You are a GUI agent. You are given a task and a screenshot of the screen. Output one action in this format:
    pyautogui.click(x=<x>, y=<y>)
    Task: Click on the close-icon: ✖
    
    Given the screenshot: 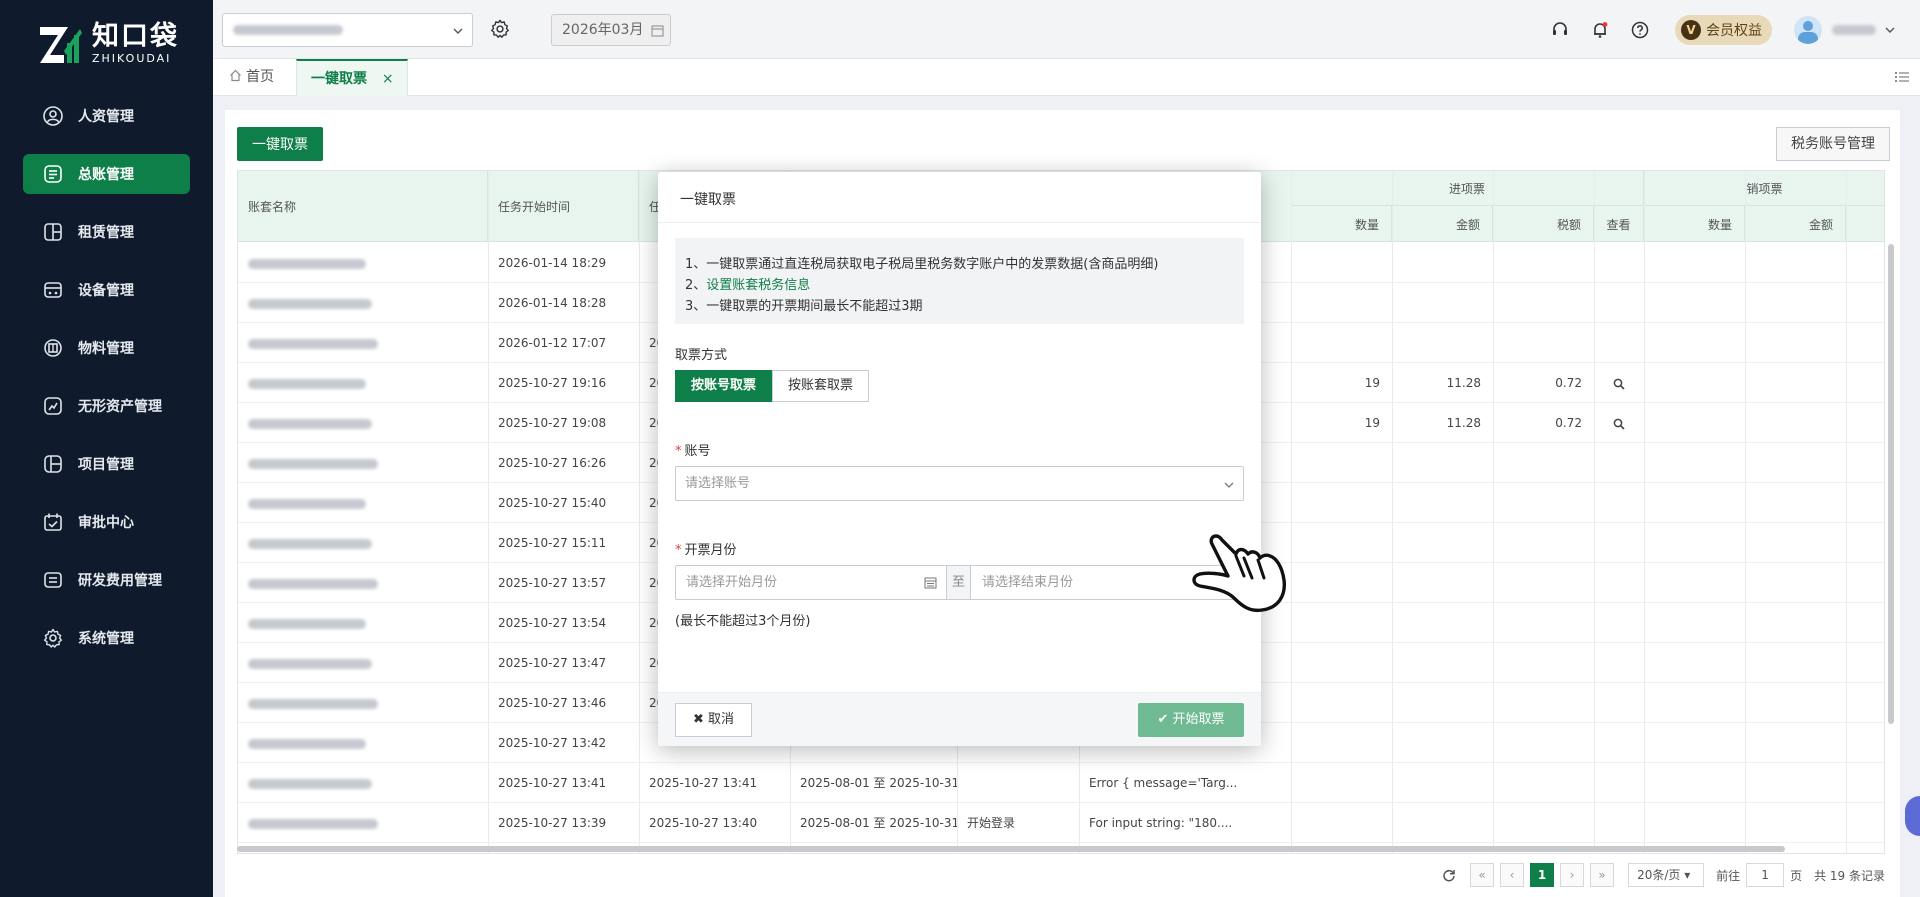 What is the action you would take?
    pyautogui.click(x=698, y=719)
    